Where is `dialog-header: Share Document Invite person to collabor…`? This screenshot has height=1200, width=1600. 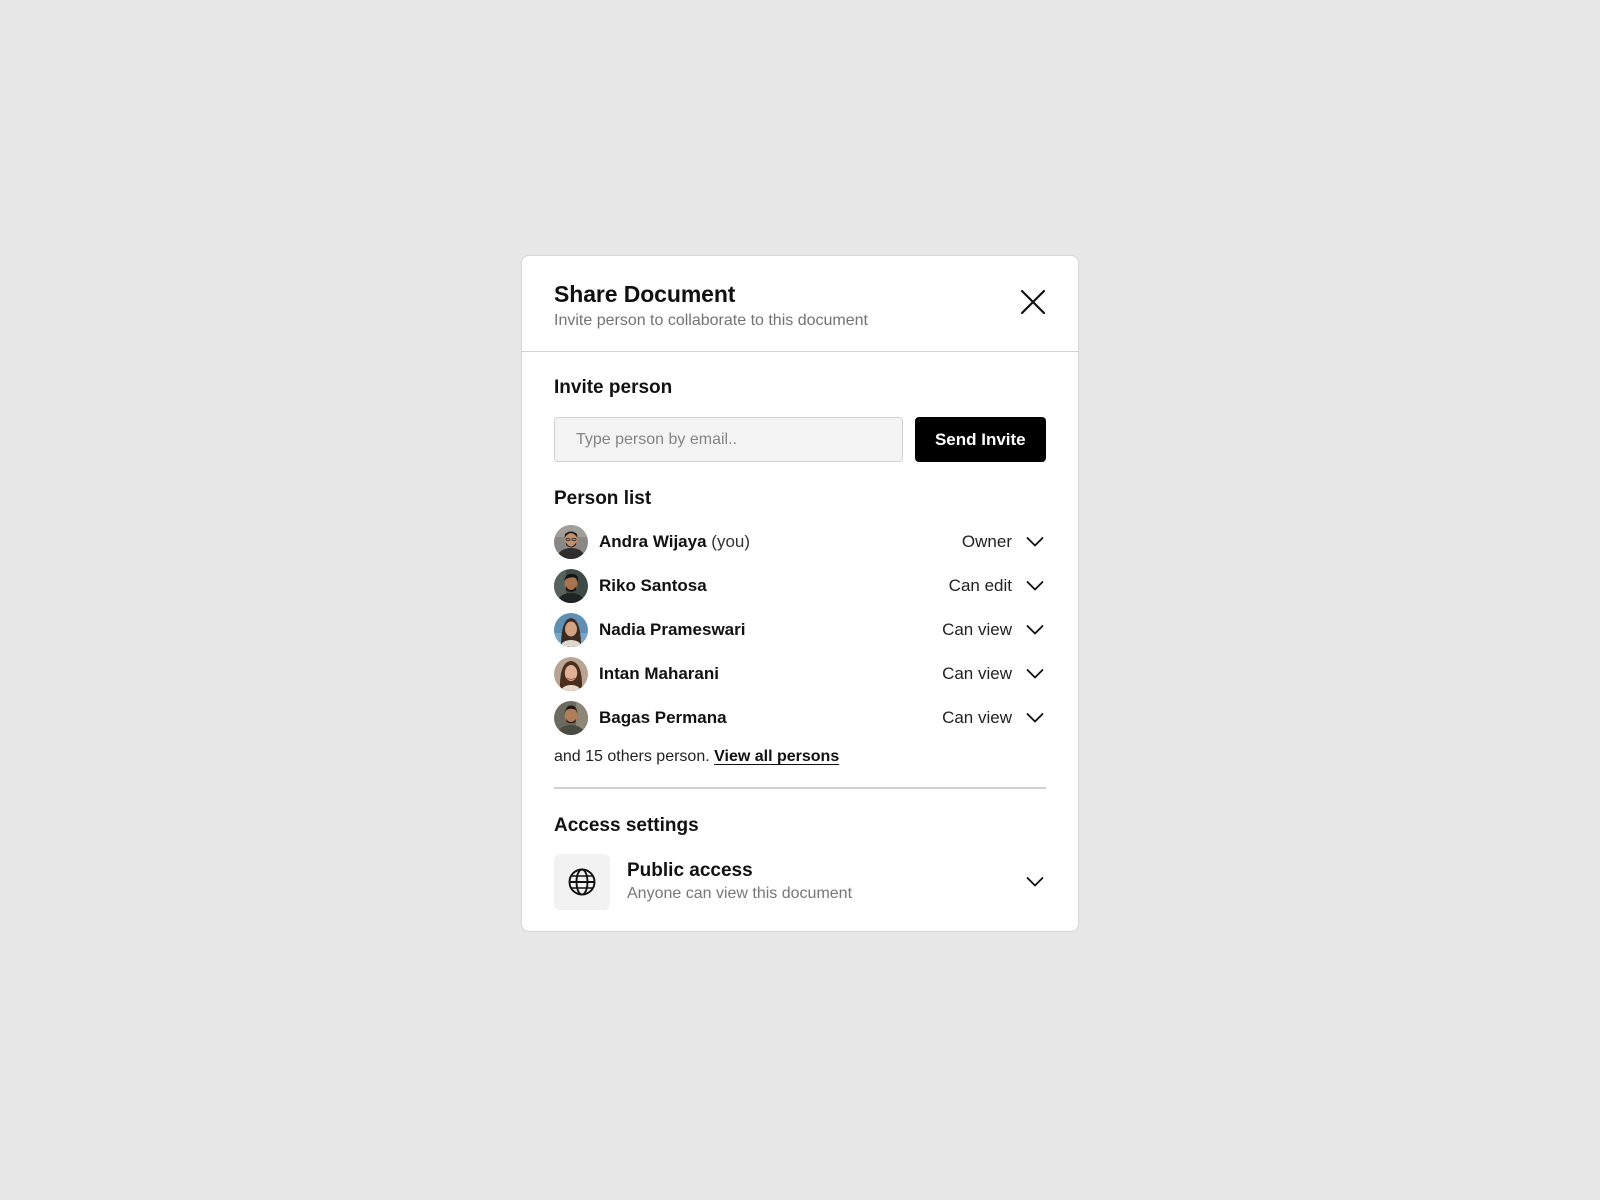
dialog-header: Share Document Invite person to collabor… is located at coordinates (800, 304).